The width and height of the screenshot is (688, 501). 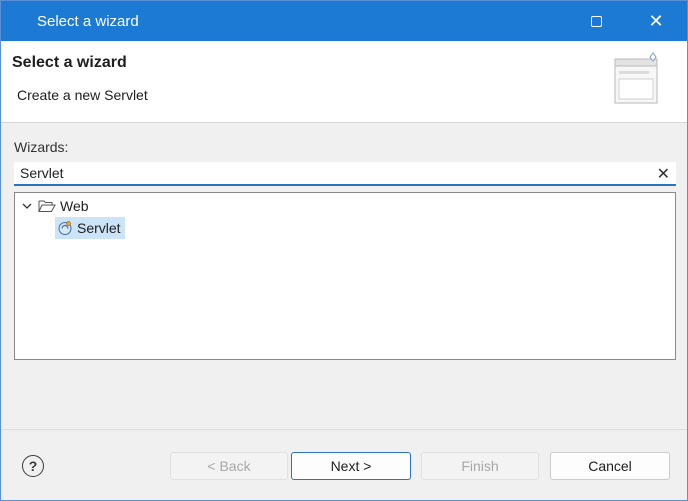 I want to click on maximize-button, so click(x=596, y=21).